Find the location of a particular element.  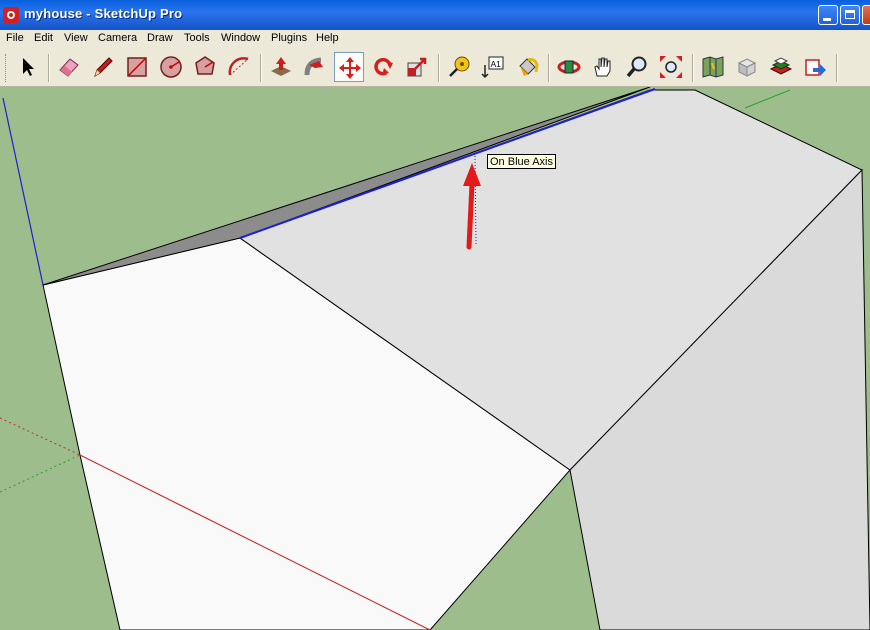

pencil-icon is located at coordinates (103, 67).